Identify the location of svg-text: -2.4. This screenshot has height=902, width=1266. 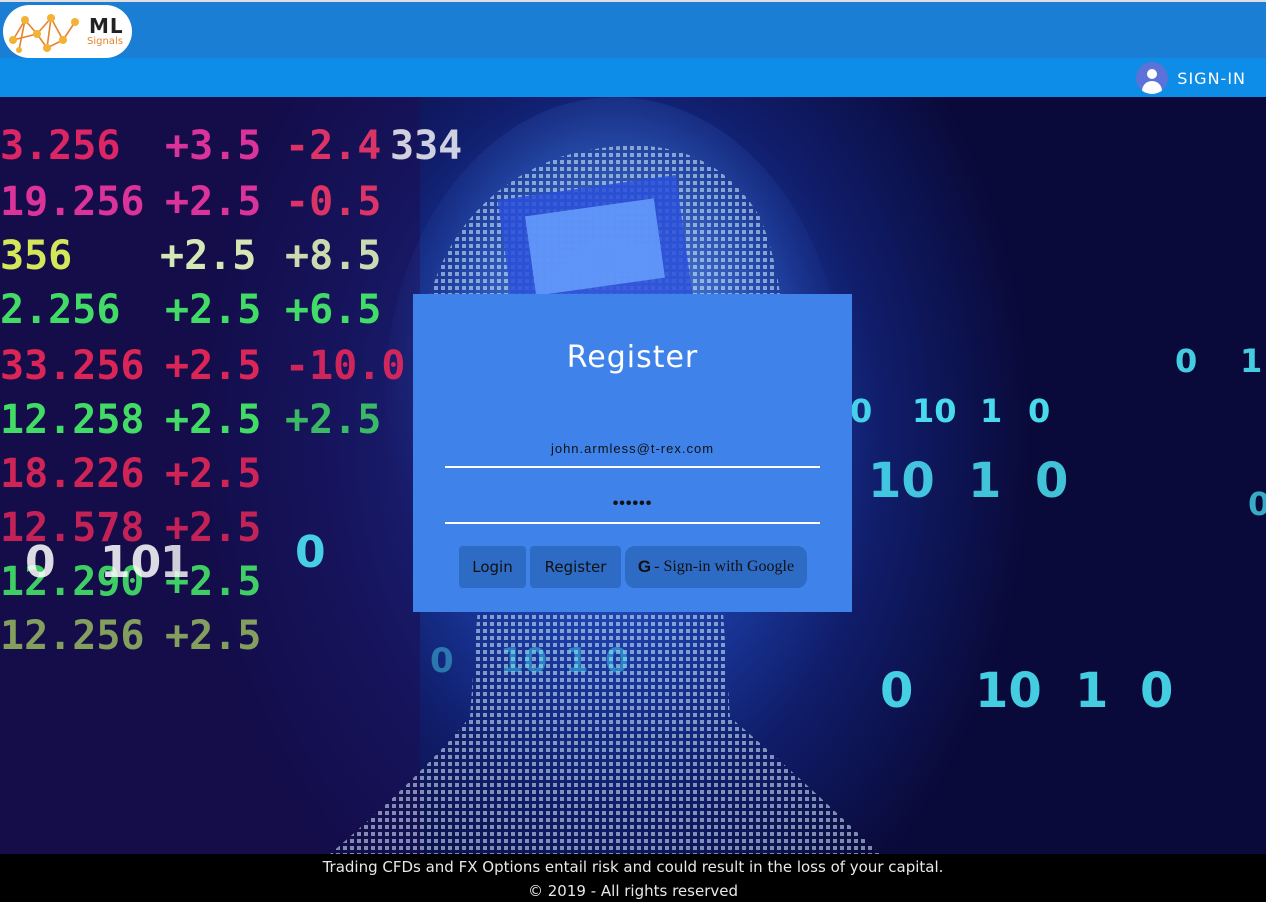
(333, 146).